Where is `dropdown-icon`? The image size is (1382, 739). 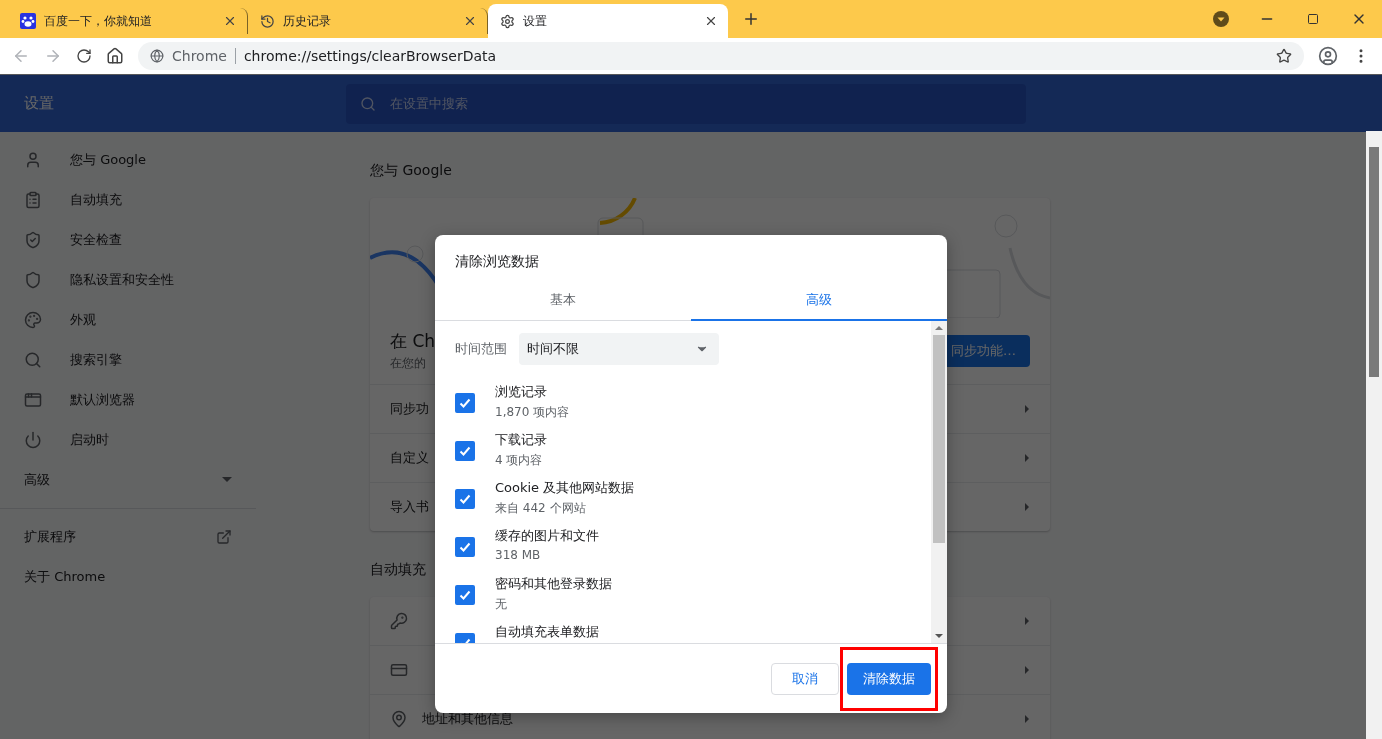 dropdown-icon is located at coordinates (1221, 19).